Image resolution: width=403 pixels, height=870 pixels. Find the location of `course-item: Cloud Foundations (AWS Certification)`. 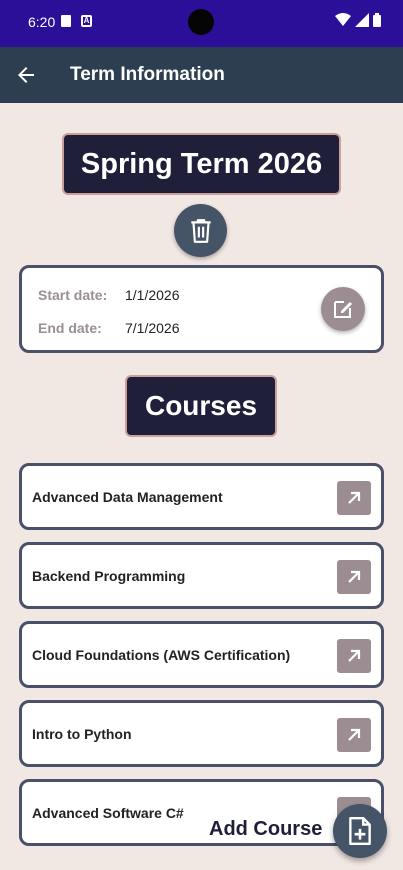

course-item: Cloud Foundations (AWS Certification) is located at coordinates (201, 654).